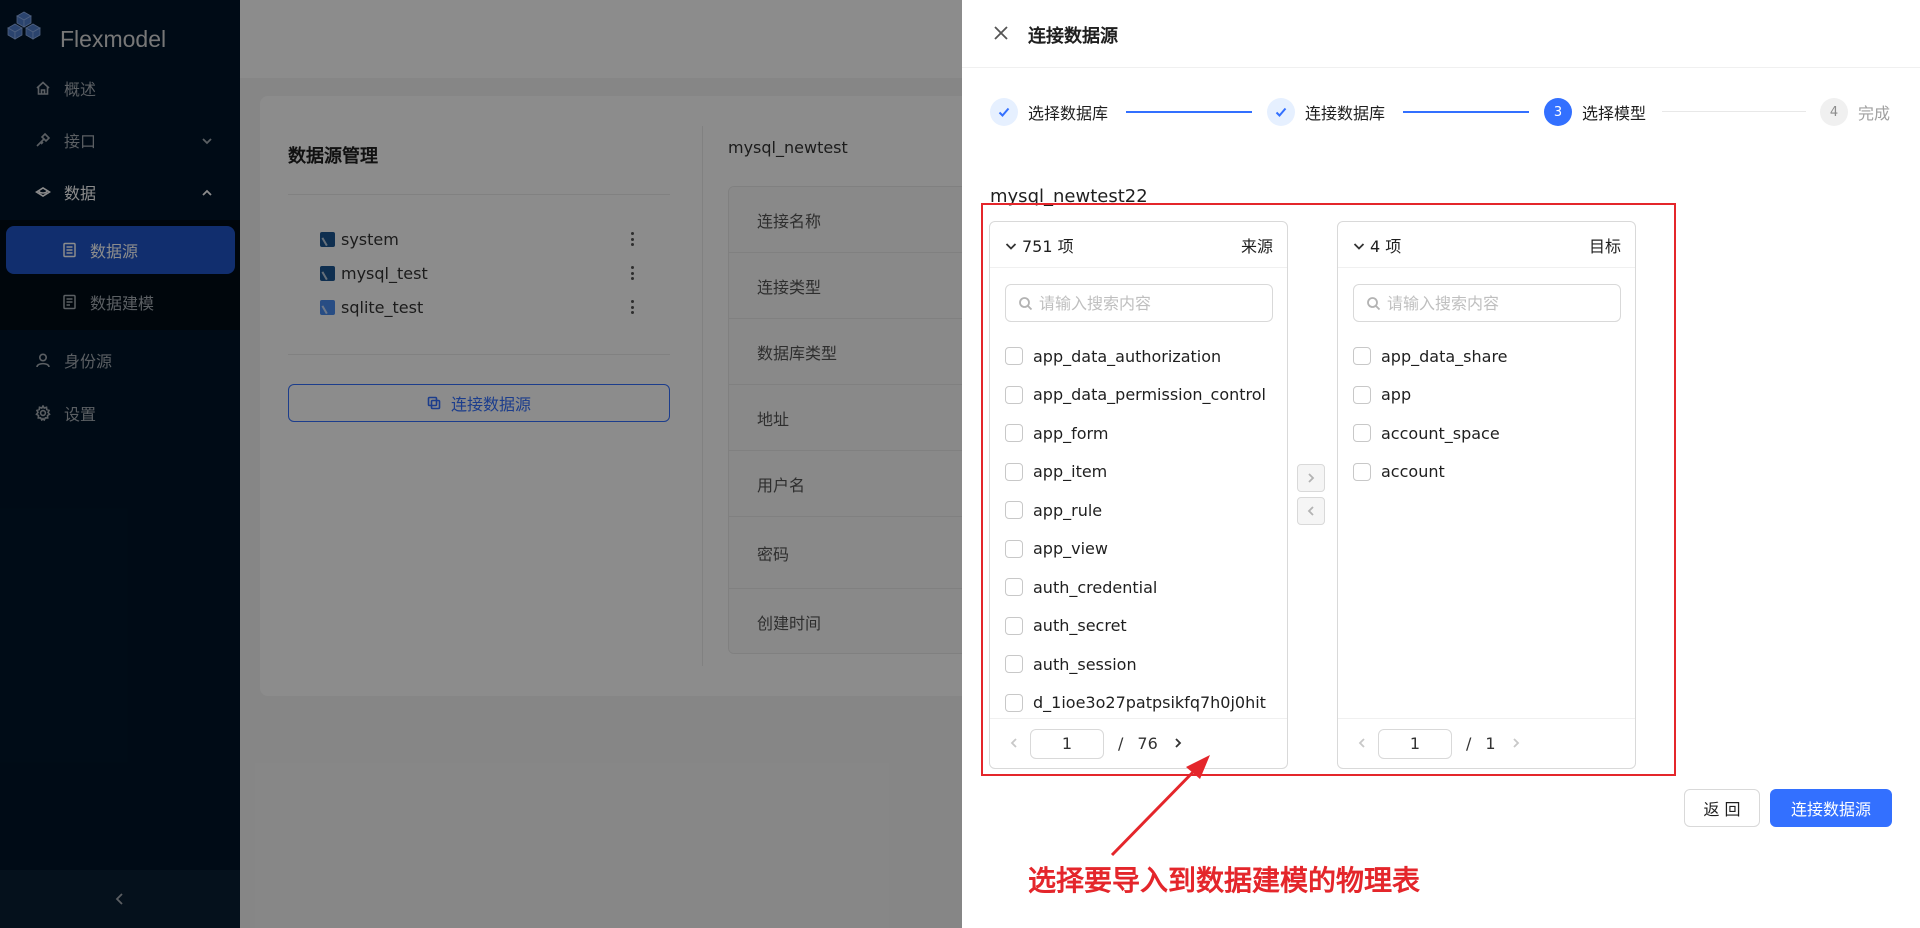 The image size is (1920, 928). I want to click on step-finish: 4 完成, so click(1855, 112).